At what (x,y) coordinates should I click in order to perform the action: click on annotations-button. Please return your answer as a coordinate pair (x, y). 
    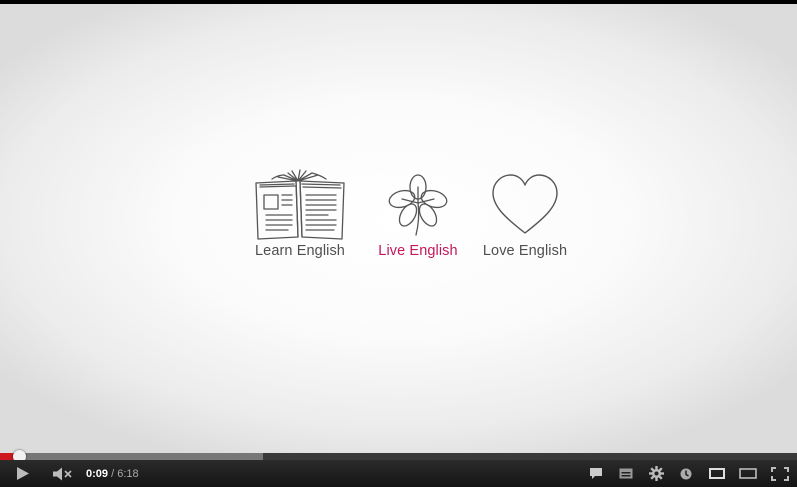
    Looking at the image, I should click on (596, 473).